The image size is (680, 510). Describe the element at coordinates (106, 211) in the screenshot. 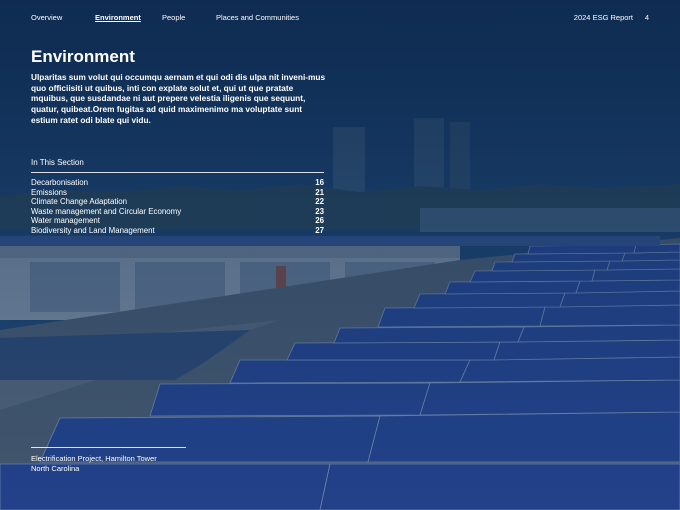

I see `toc-item-label: Waste management and Circular Economy` at that location.